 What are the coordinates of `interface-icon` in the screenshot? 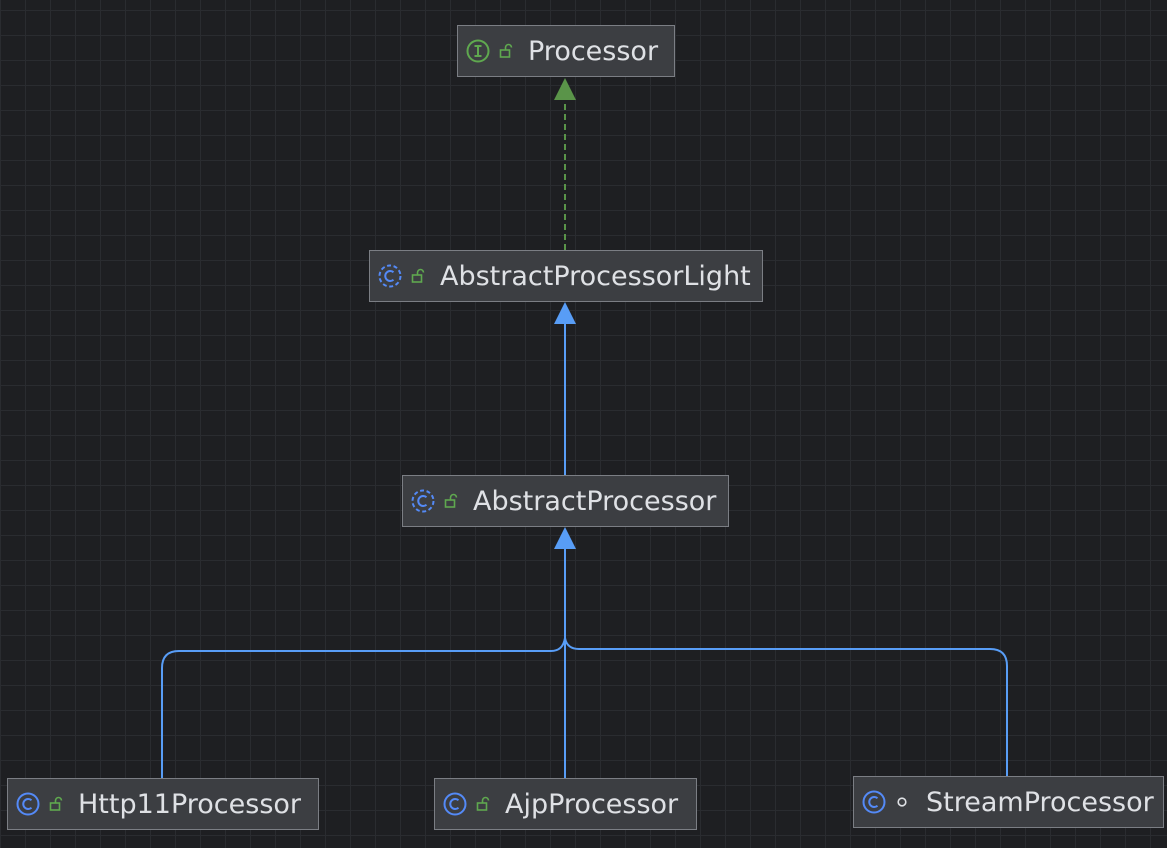 It's located at (478, 51).